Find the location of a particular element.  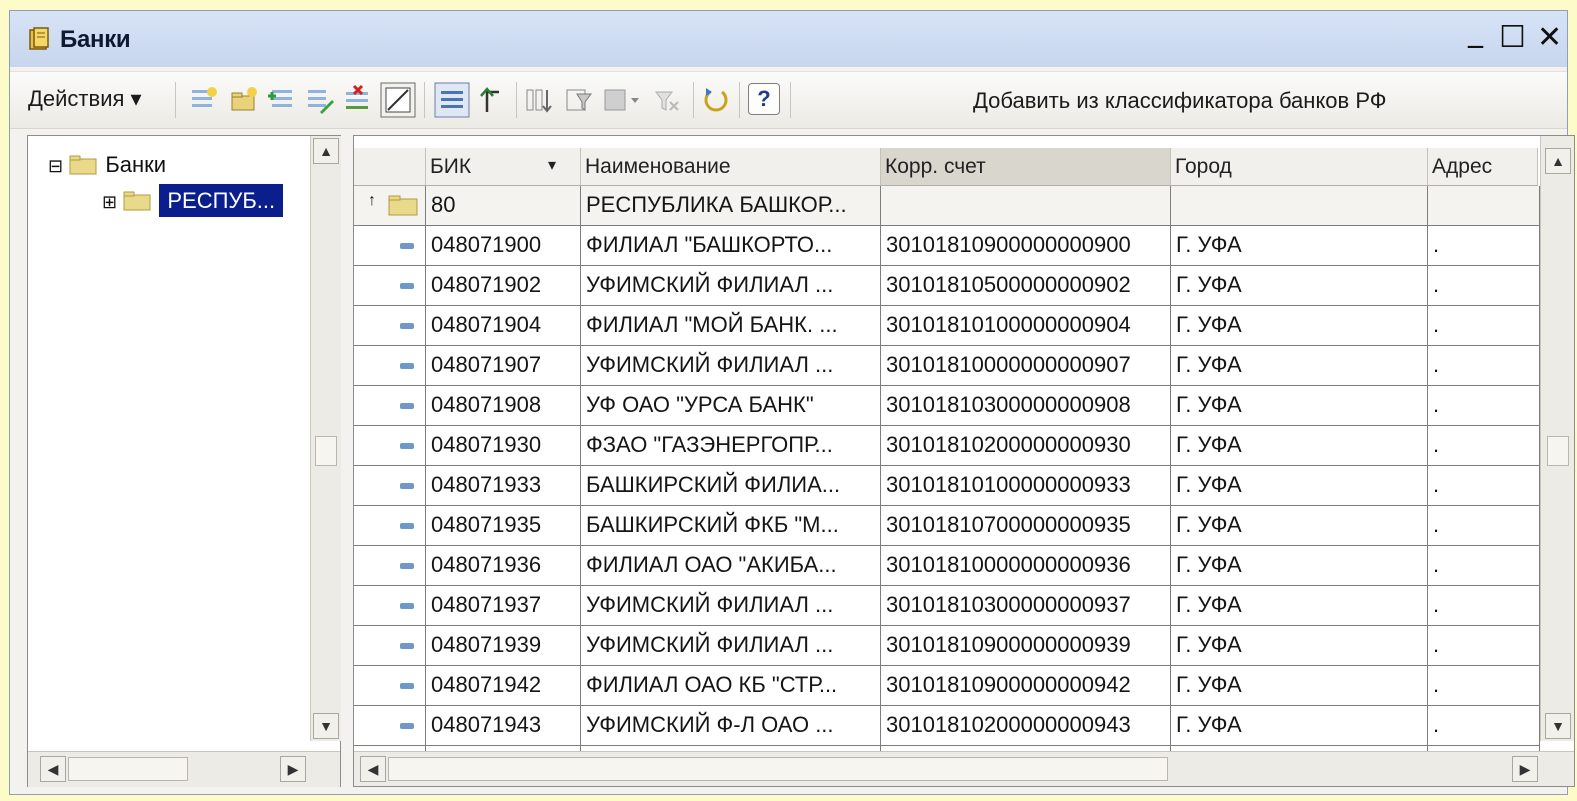

cell-account: 30101810100000000904 is located at coordinates (1026, 326).